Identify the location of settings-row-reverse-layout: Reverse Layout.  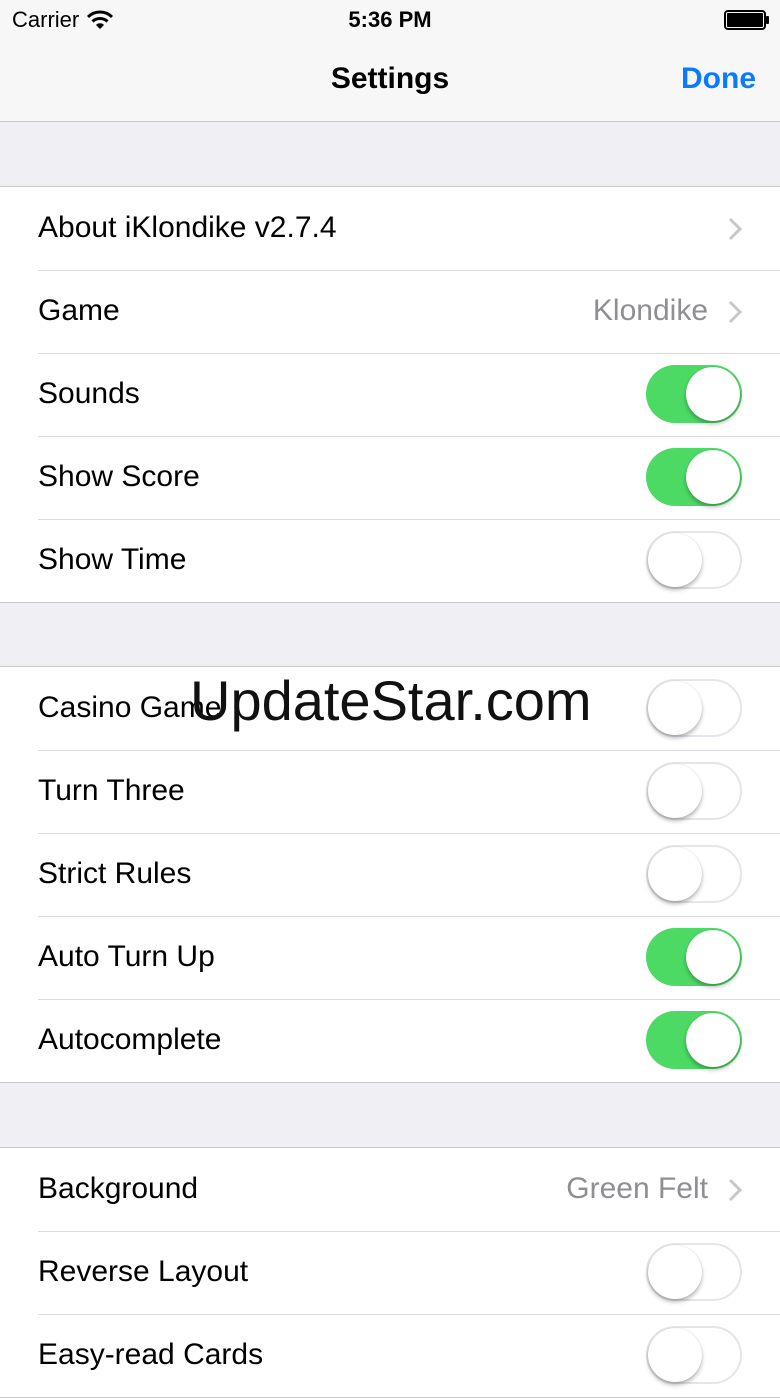
(390, 1272).